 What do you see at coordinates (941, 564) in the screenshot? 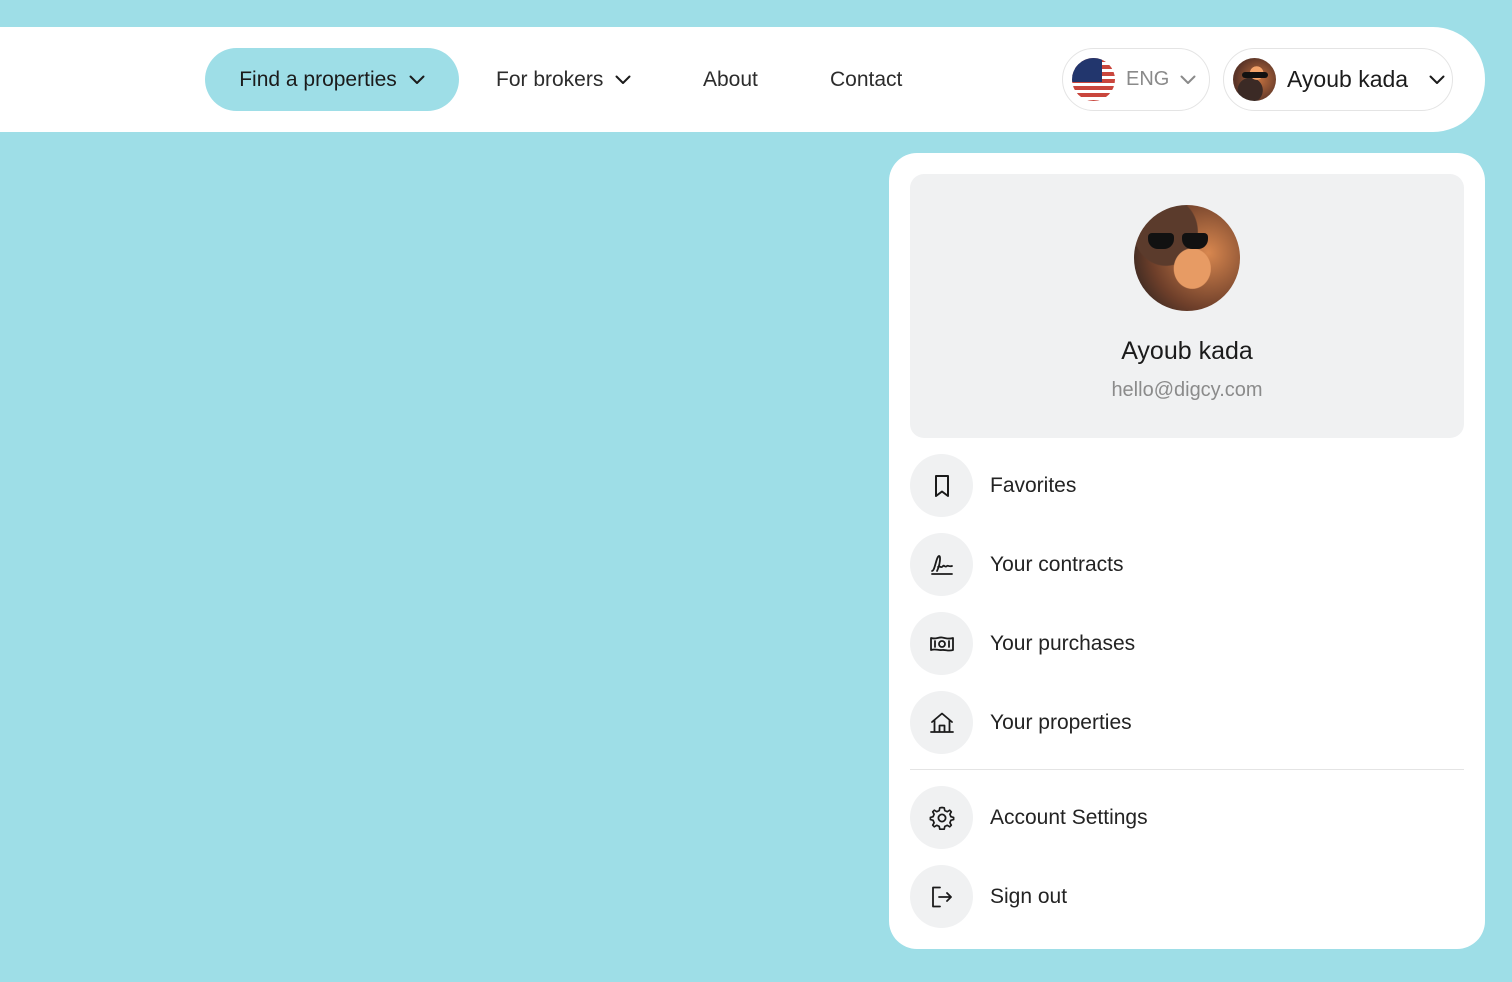
I see `signature-icon` at bounding box center [941, 564].